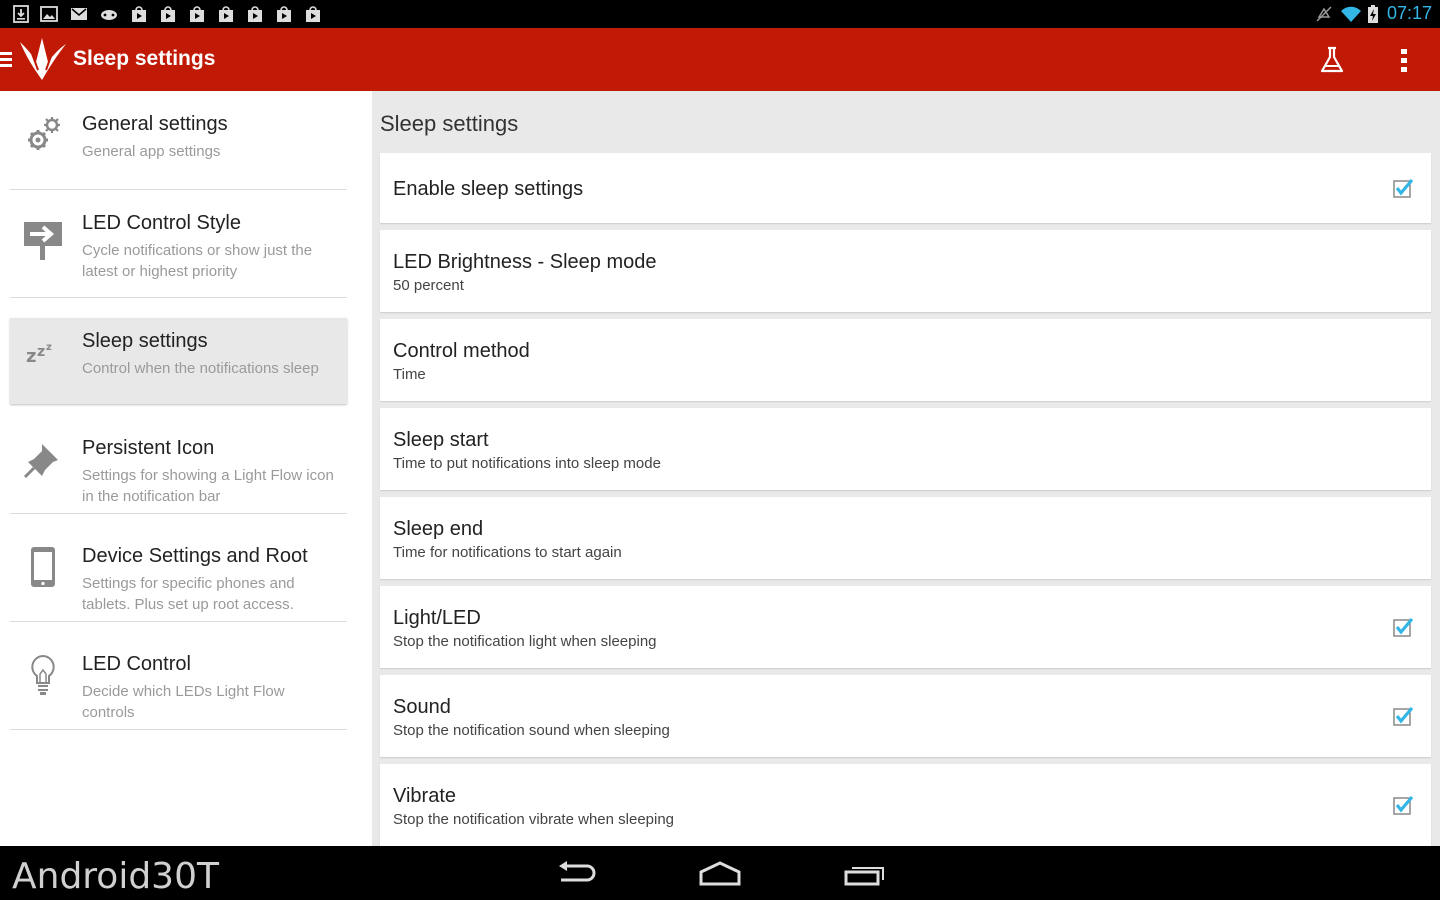 This screenshot has height=900, width=1440. I want to click on action-bar: Sleep settings, so click(720, 59).